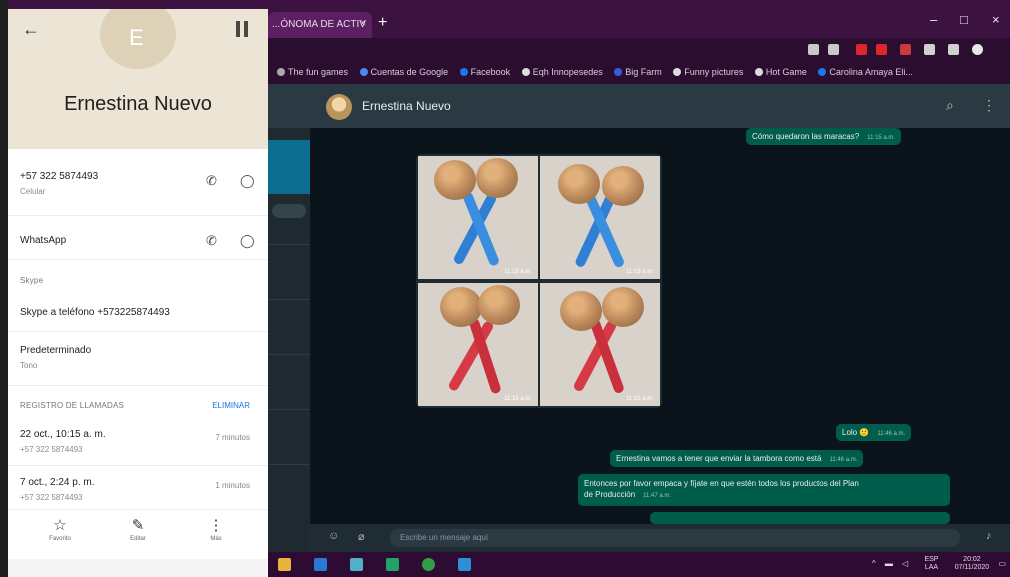 The height and width of the screenshot is (577, 1010). What do you see at coordinates (320, 25) in the screenshot?
I see `browser-tab: ...ÓNOMA DE ACTIV ×` at bounding box center [320, 25].